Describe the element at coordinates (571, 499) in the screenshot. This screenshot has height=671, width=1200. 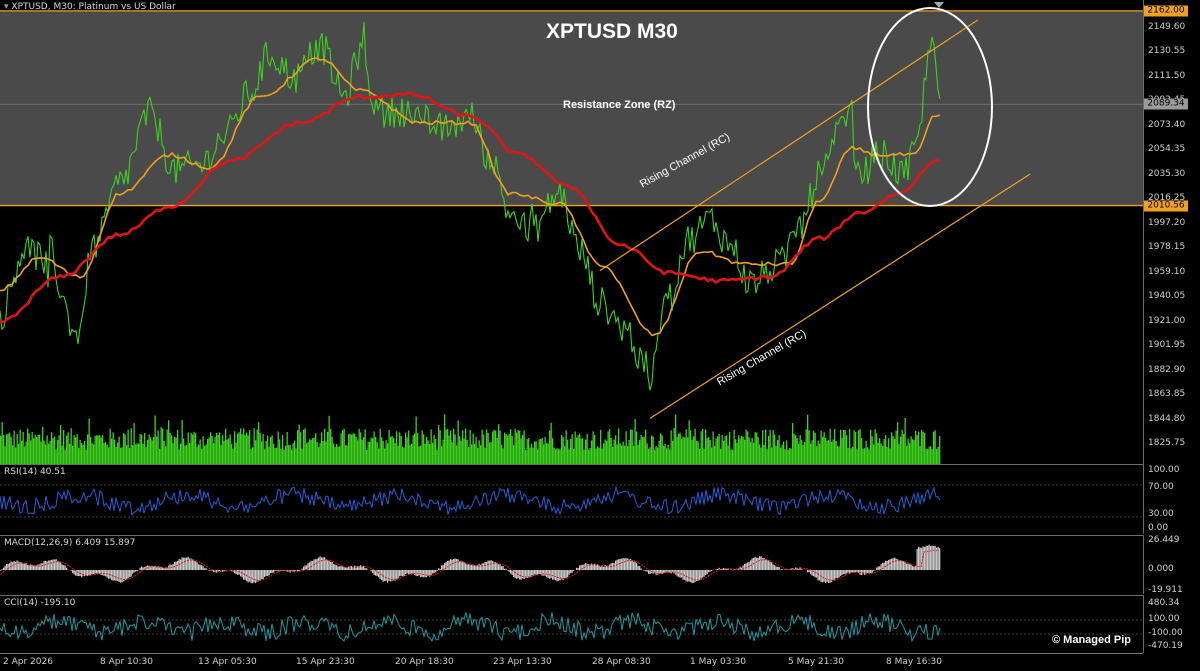
I see `rsi-pane: RSI(14) 40.51` at that location.